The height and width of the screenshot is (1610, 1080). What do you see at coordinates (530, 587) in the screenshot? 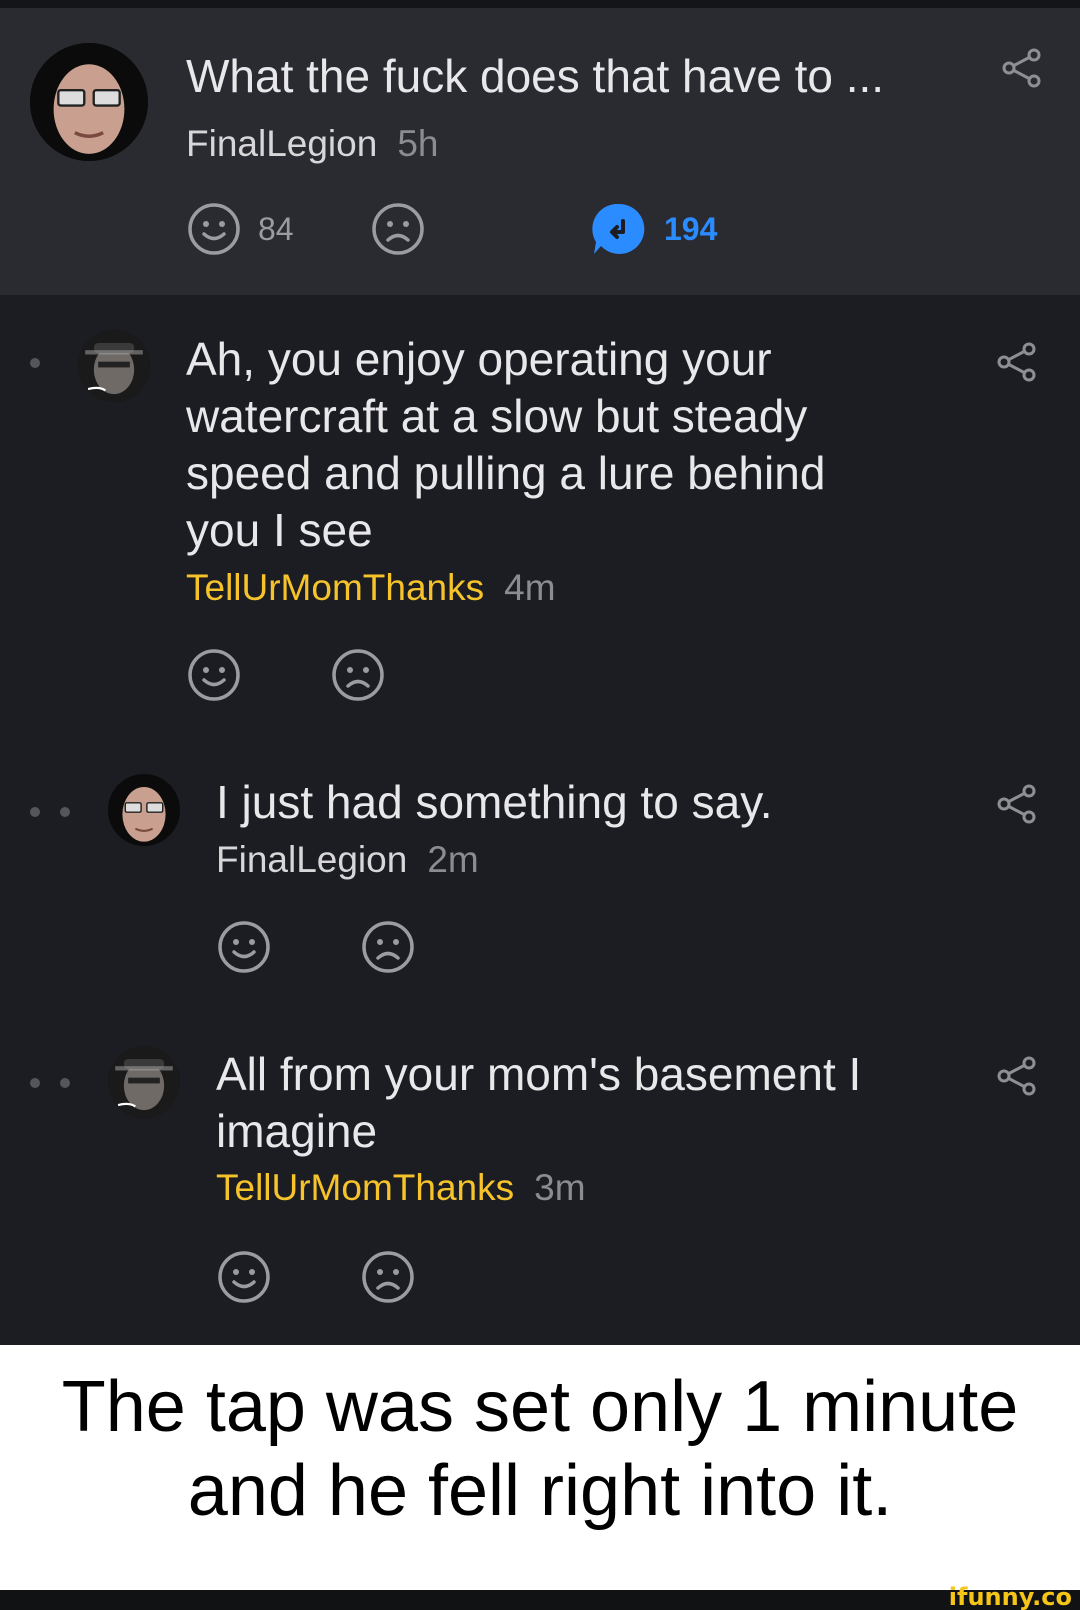
I see `timestamp: 4m` at bounding box center [530, 587].